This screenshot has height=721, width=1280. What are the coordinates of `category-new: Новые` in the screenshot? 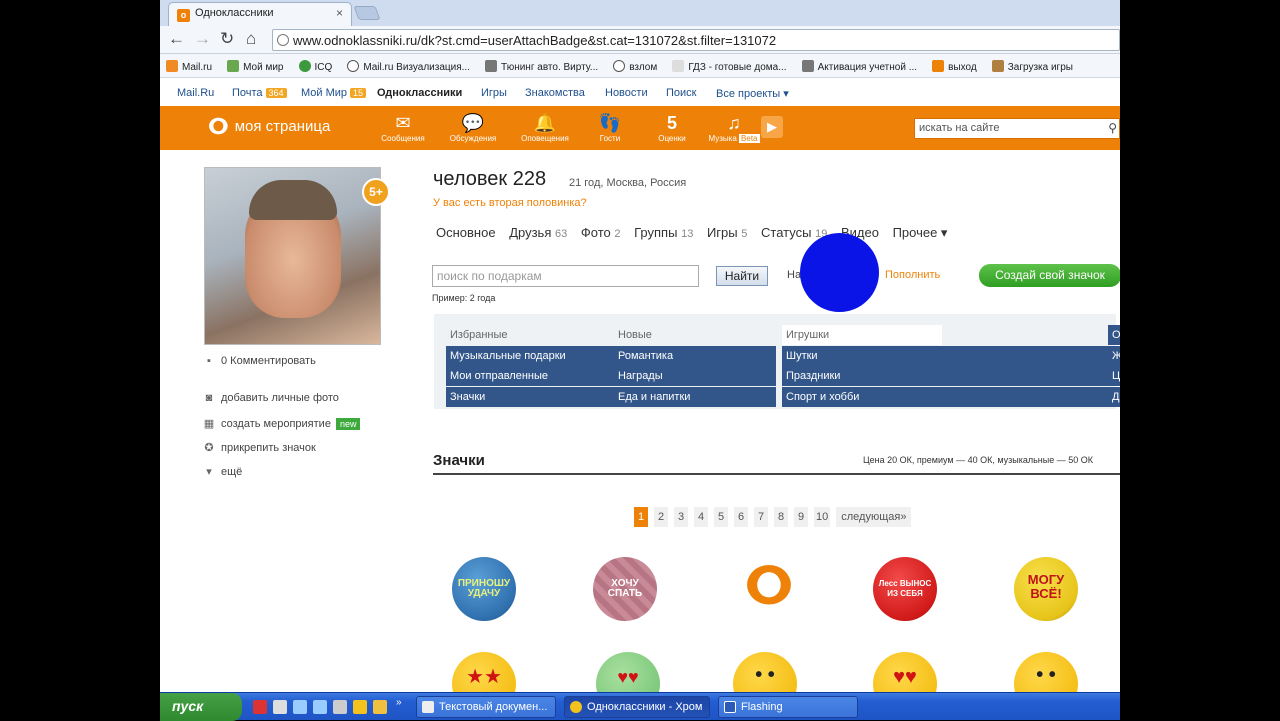 It's located at (694, 335).